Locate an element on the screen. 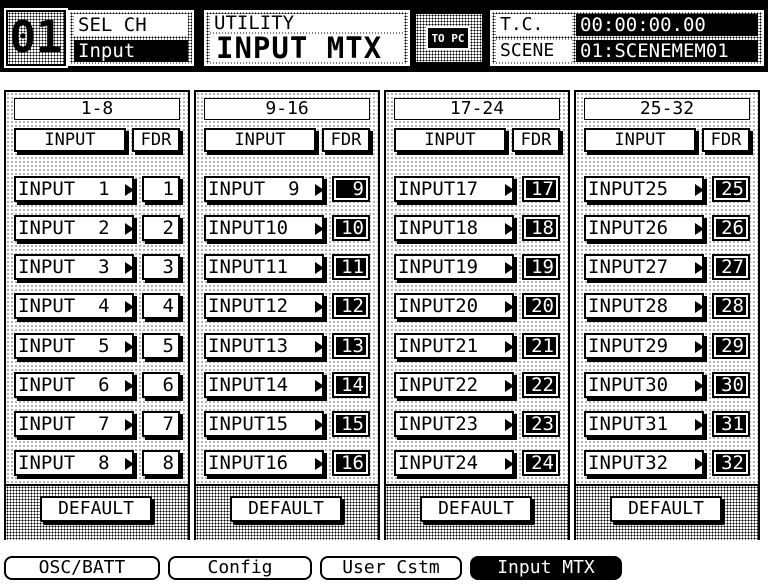 The image size is (768, 585). matrix-row: INPUT 5 5 is located at coordinates (97, 346).